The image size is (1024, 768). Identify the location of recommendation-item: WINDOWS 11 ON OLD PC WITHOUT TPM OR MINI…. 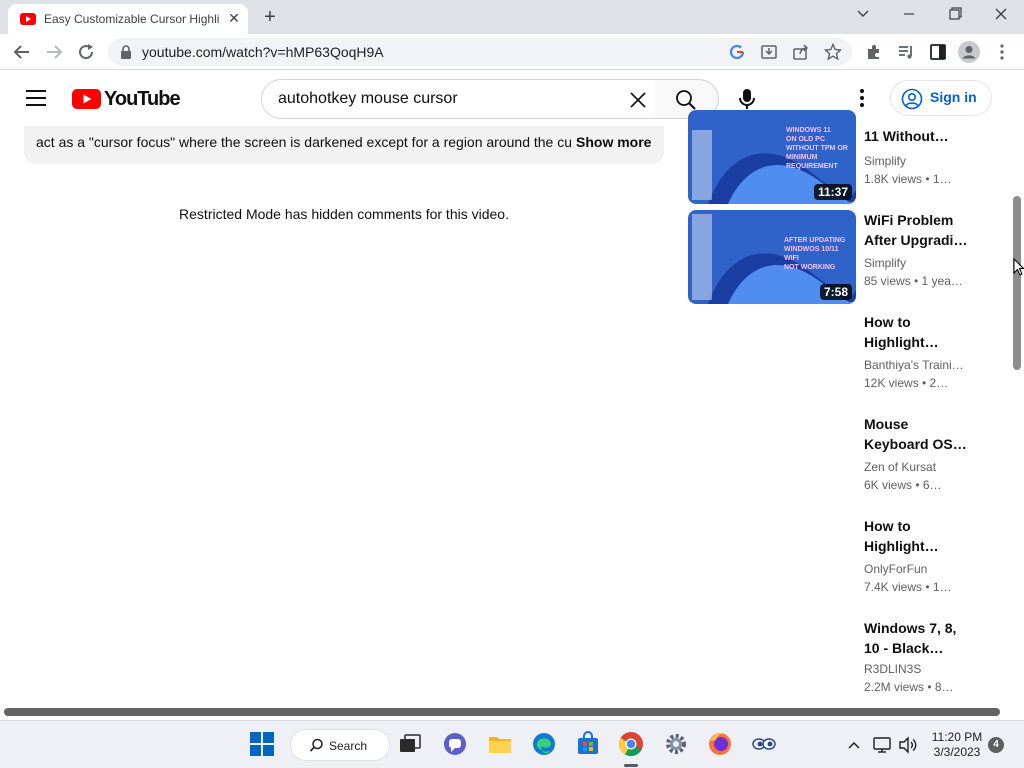
(833, 157).